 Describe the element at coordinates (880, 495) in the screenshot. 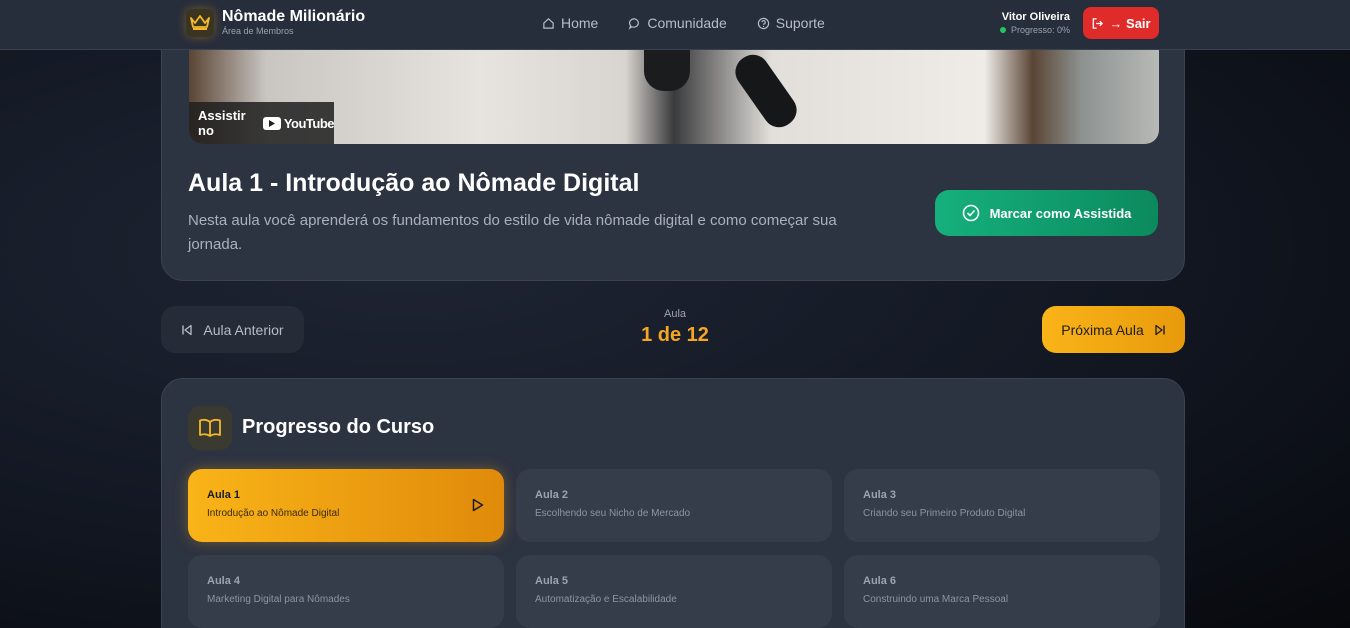

I see `lesson-number: Aula 3` at that location.